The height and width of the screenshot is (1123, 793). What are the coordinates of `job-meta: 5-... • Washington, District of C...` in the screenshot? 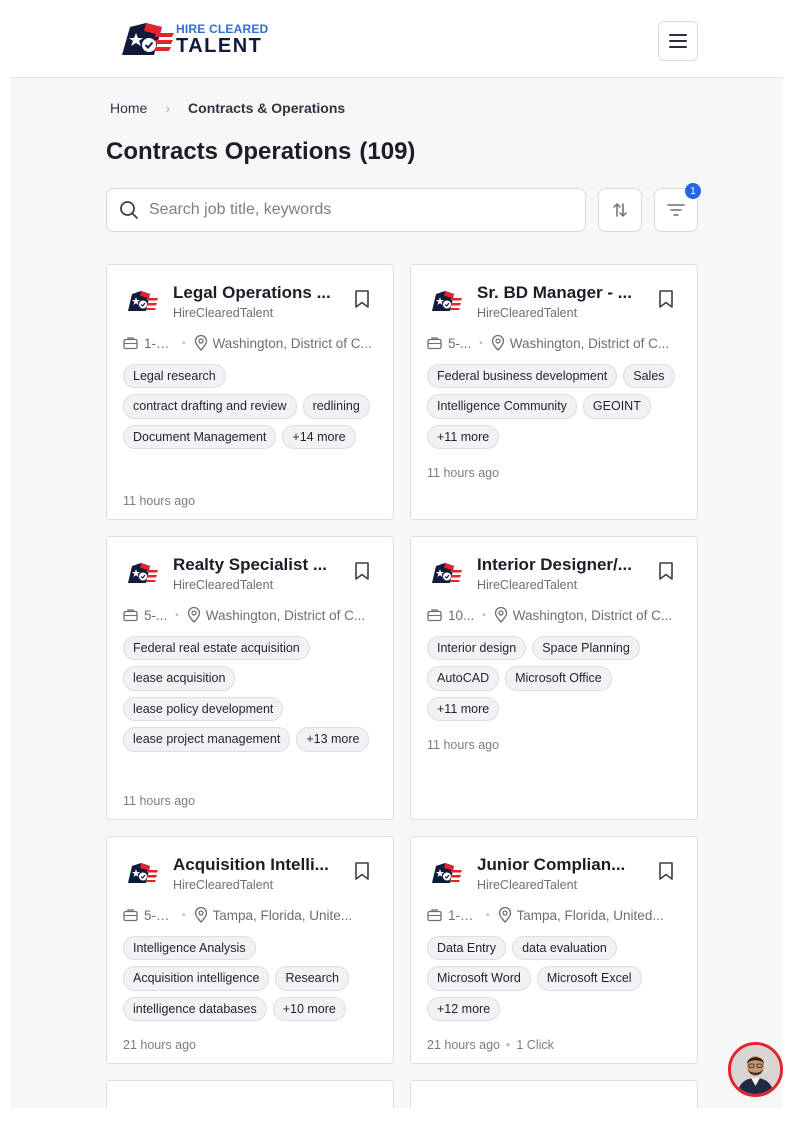 It's located at (249, 615).